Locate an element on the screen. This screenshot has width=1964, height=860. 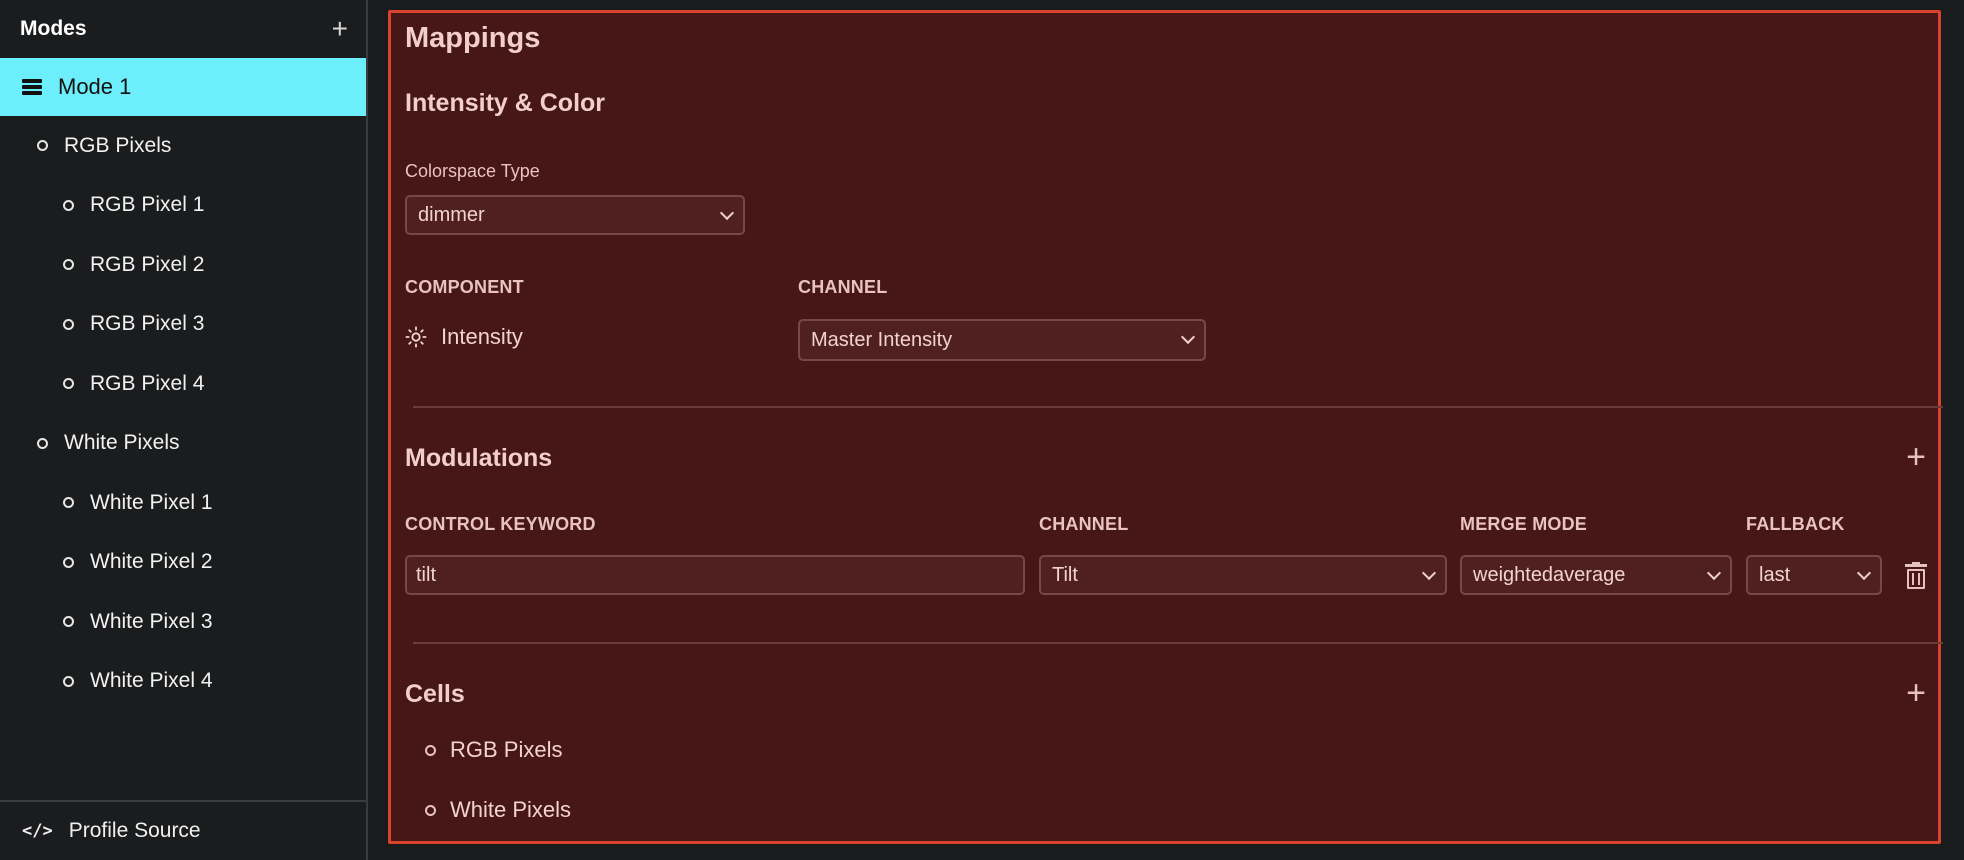
component-intensity: Intensity is located at coordinates (464, 337).